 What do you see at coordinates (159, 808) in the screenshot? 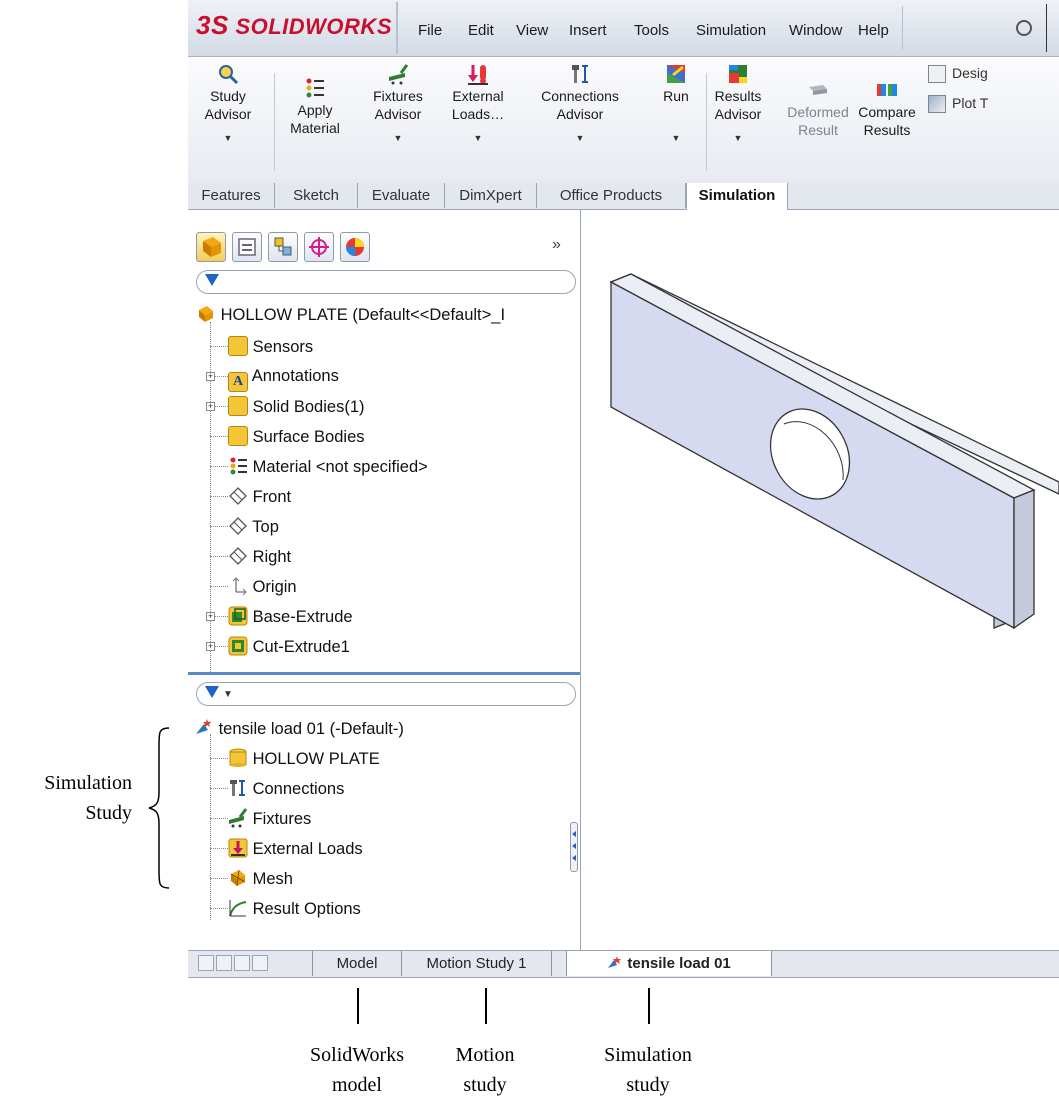
I see `curly-brace` at bounding box center [159, 808].